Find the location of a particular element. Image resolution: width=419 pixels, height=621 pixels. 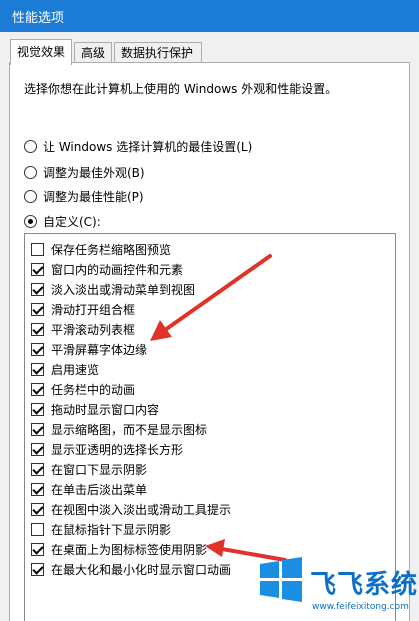

checkbox-label: 在窗口下显示阴影 is located at coordinates (99, 469).